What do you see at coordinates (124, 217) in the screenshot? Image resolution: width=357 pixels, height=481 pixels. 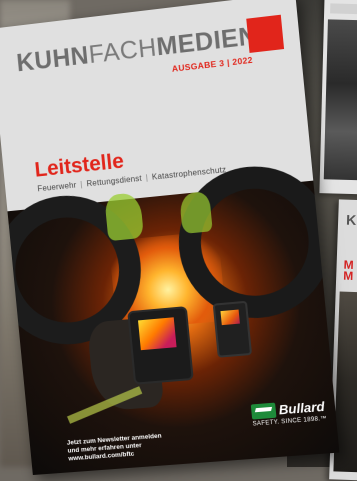 I see `green-glove-left` at bounding box center [124, 217].